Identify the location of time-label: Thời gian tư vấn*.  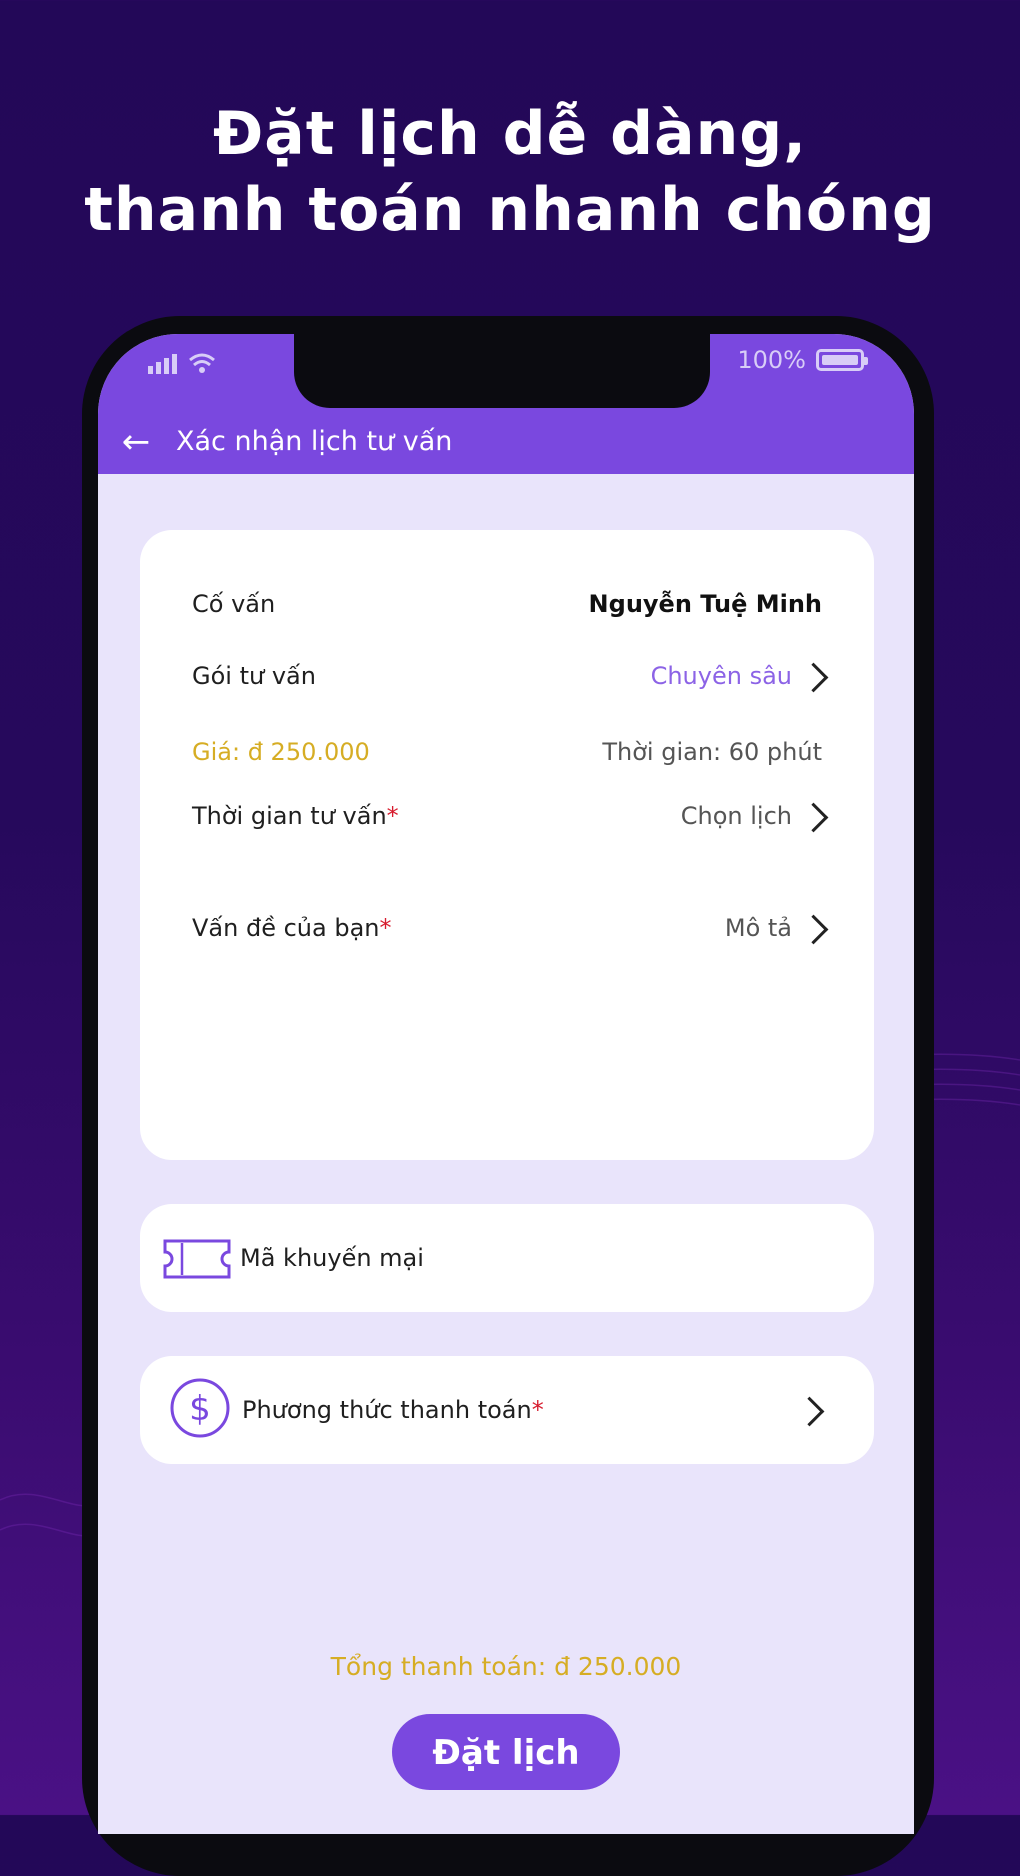
(295, 816).